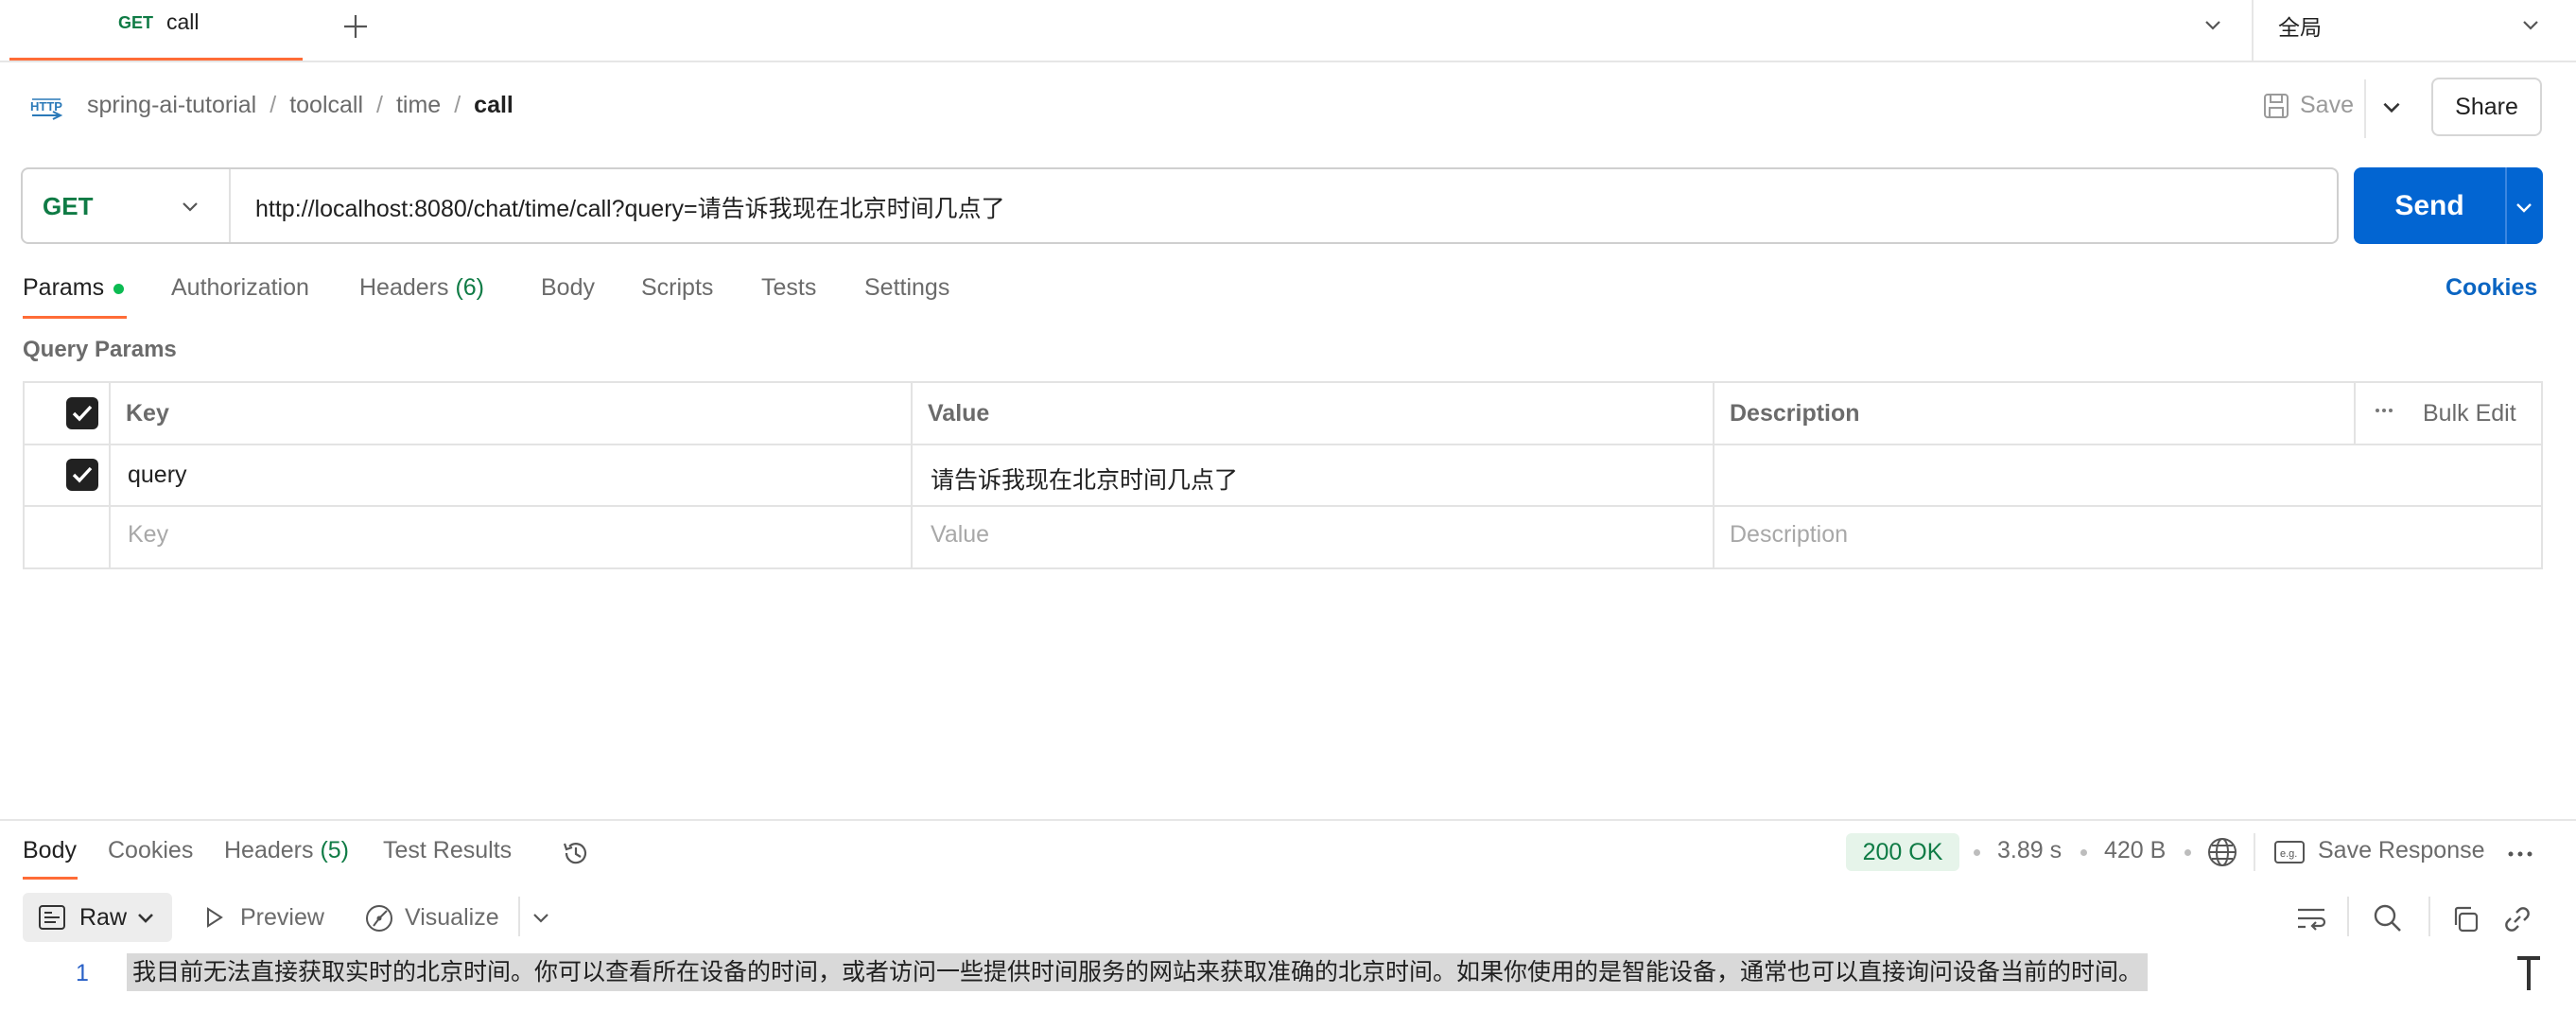 This screenshot has height=1029, width=2576. I want to click on http-request-icon: HTTP, so click(46, 108).